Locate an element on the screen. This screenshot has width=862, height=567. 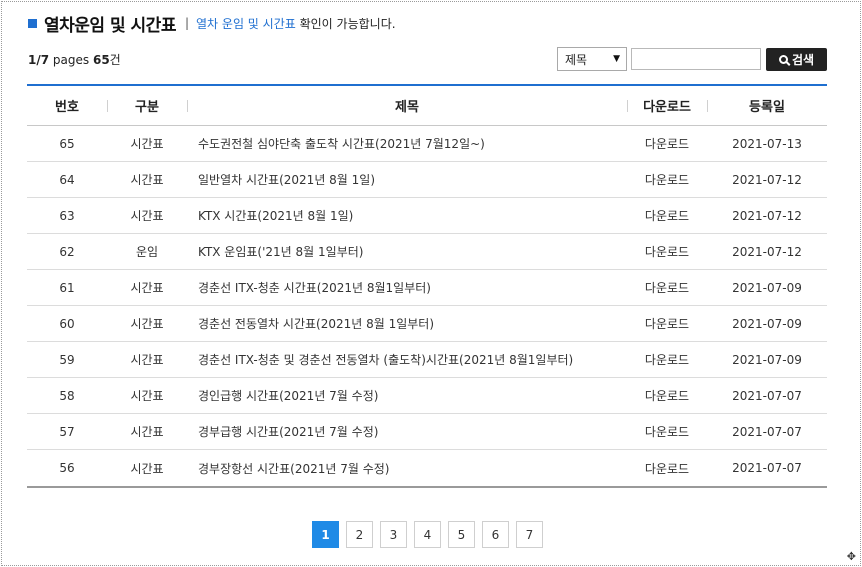
search-field-selected: 제목 is located at coordinates (576, 59).